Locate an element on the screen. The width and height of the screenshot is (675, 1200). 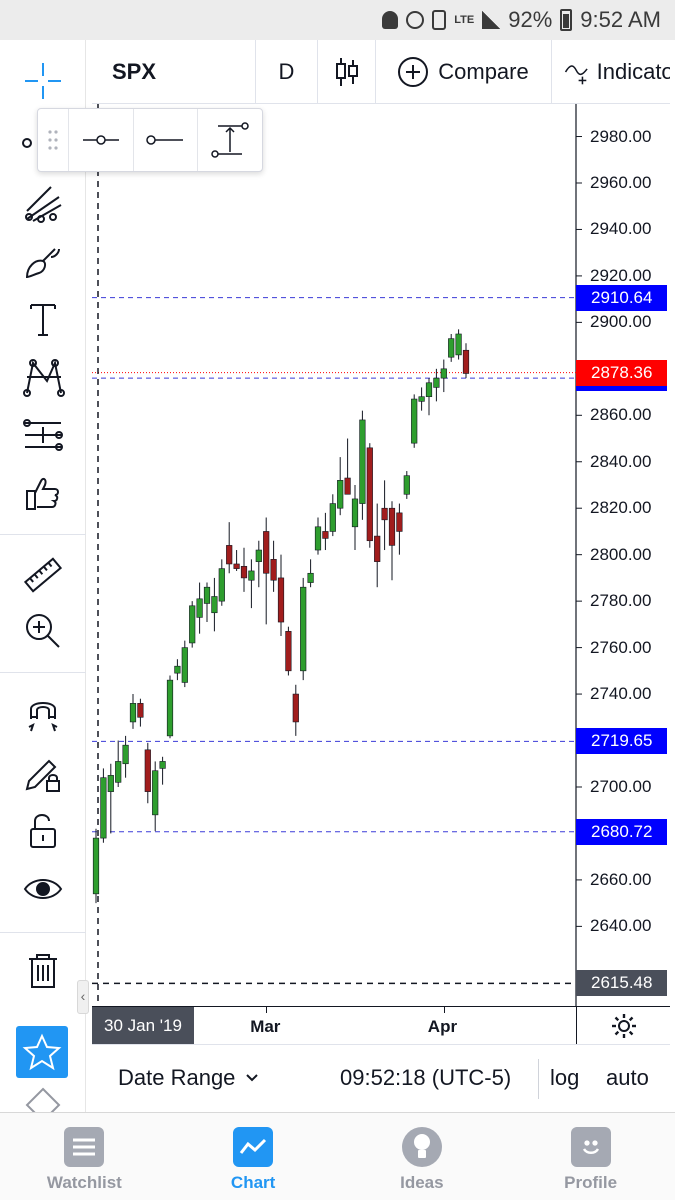
unlock-icon is located at coordinates (43, 831).